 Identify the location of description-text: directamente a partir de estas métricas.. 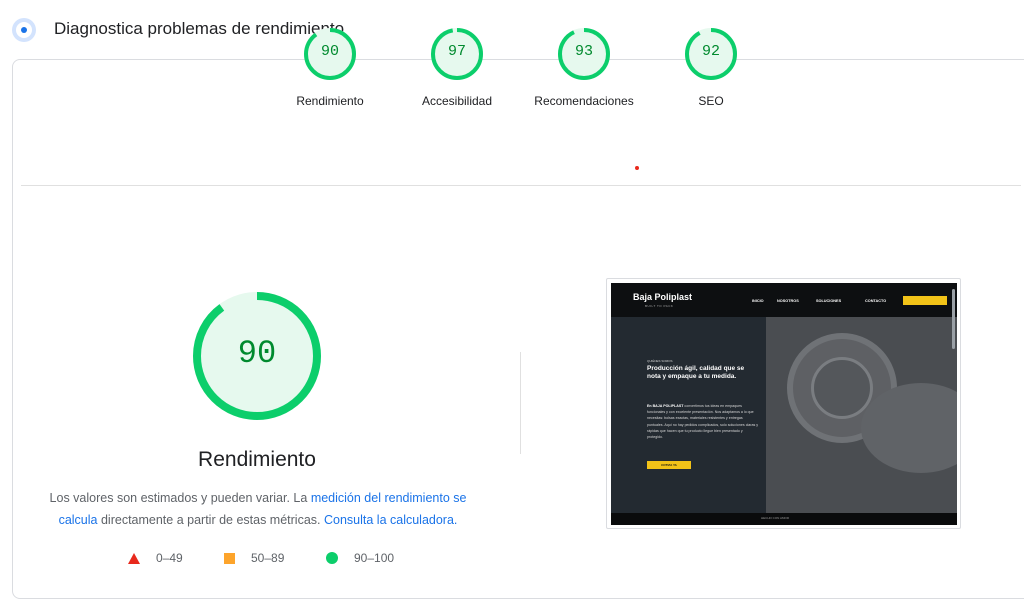
(210, 520).